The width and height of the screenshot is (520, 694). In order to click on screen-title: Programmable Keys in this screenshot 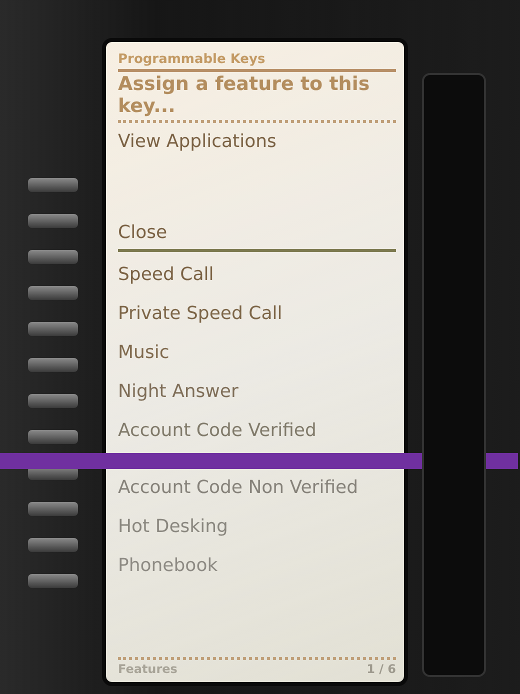, I will do `click(192, 59)`.